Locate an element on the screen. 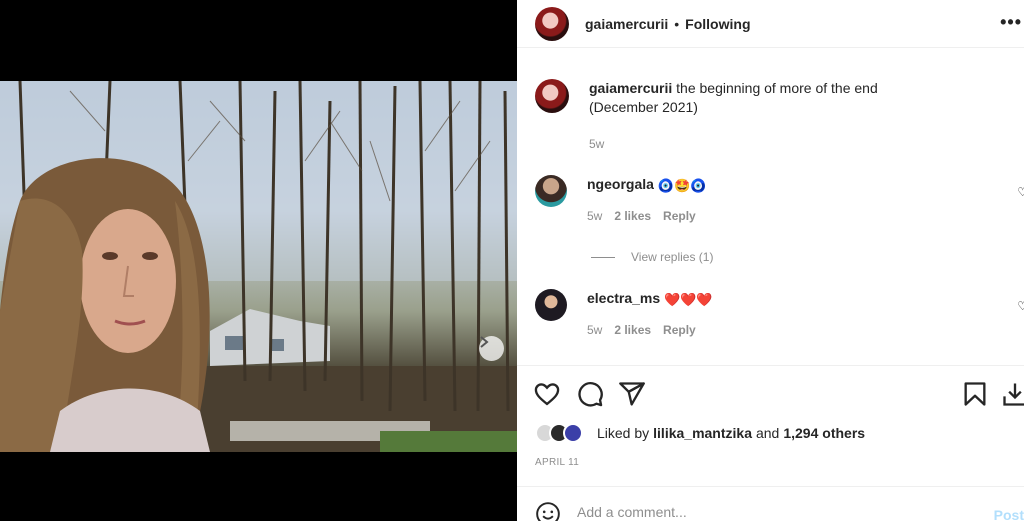  more-options-icon: ••• is located at coordinates (1011, 22).